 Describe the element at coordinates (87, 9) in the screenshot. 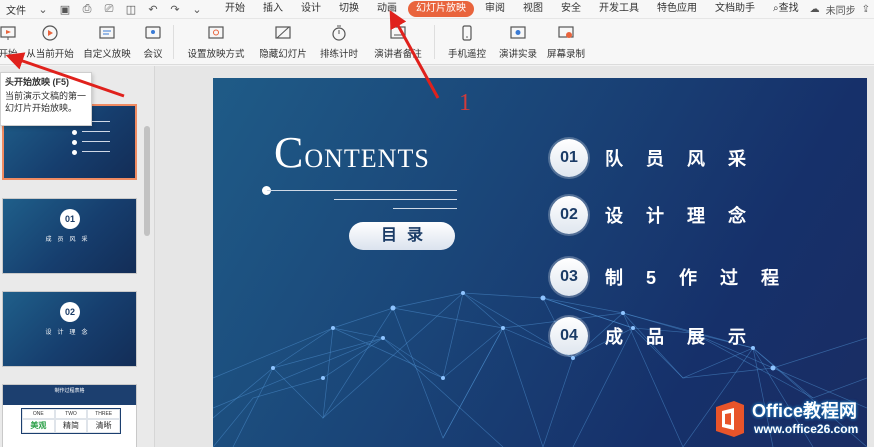

I see `export-pdf-icon: ⎙` at that location.